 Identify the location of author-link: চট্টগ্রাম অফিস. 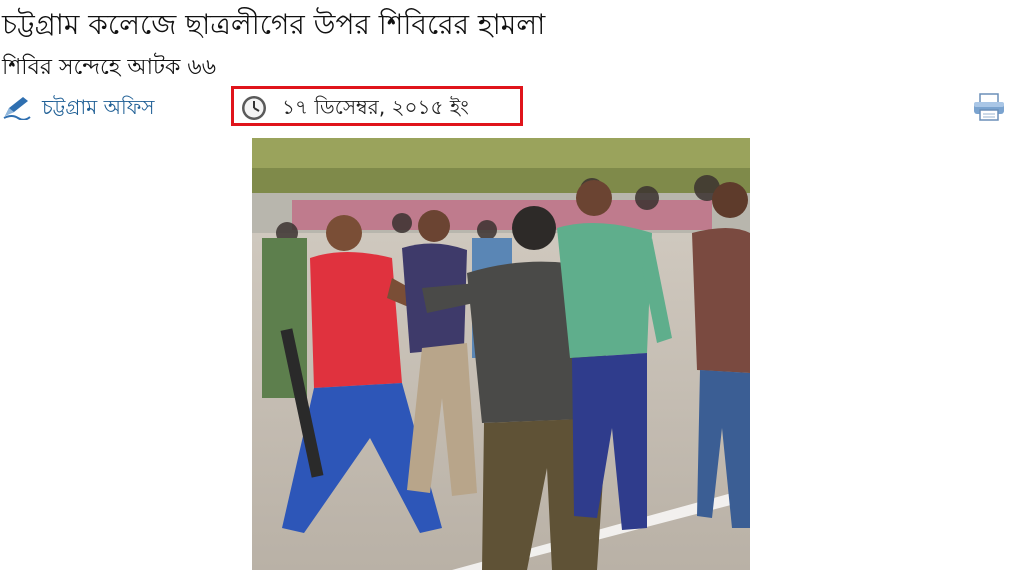
(98, 107).